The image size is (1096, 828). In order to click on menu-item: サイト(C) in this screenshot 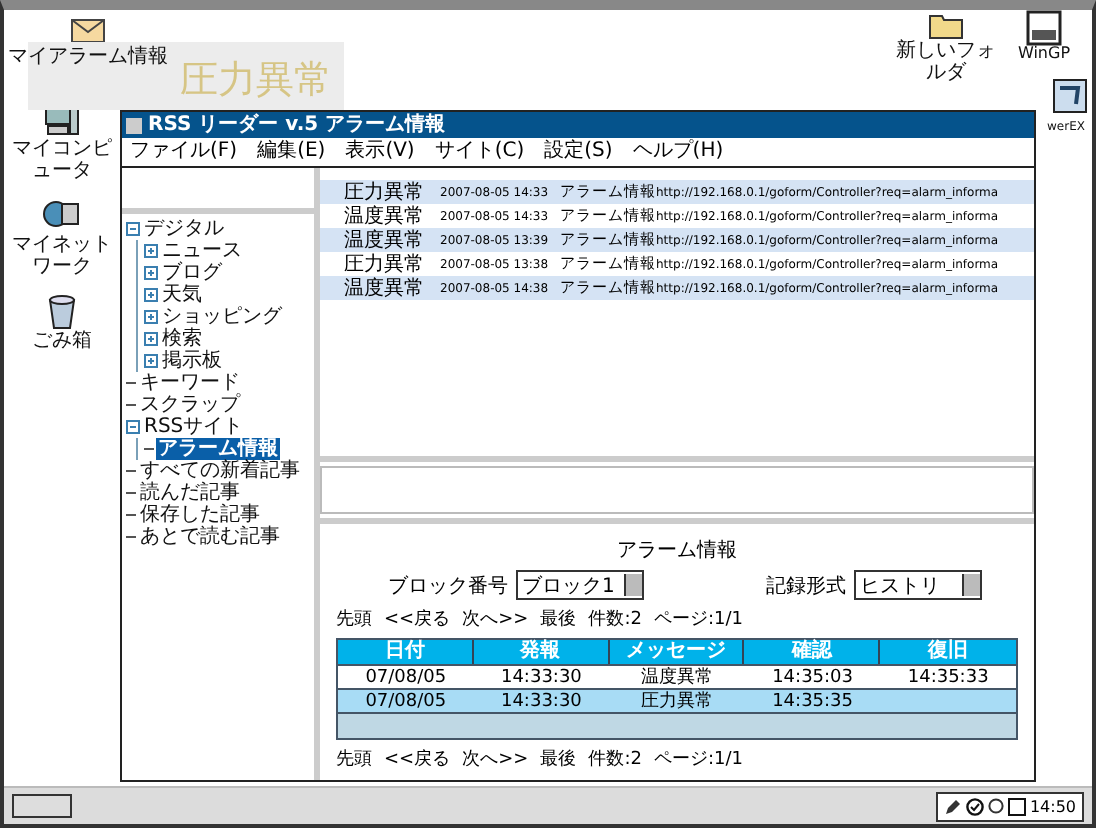, I will do `click(479, 152)`.